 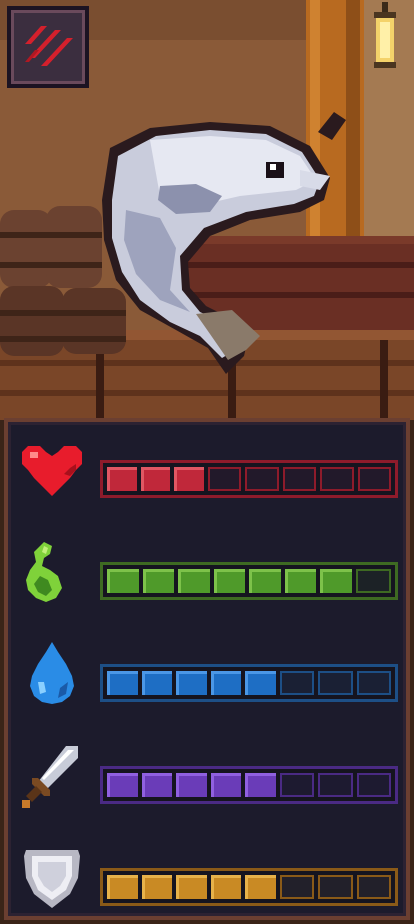 What do you see at coordinates (52, 879) in the screenshot?
I see `shield-icon` at bounding box center [52, 879].